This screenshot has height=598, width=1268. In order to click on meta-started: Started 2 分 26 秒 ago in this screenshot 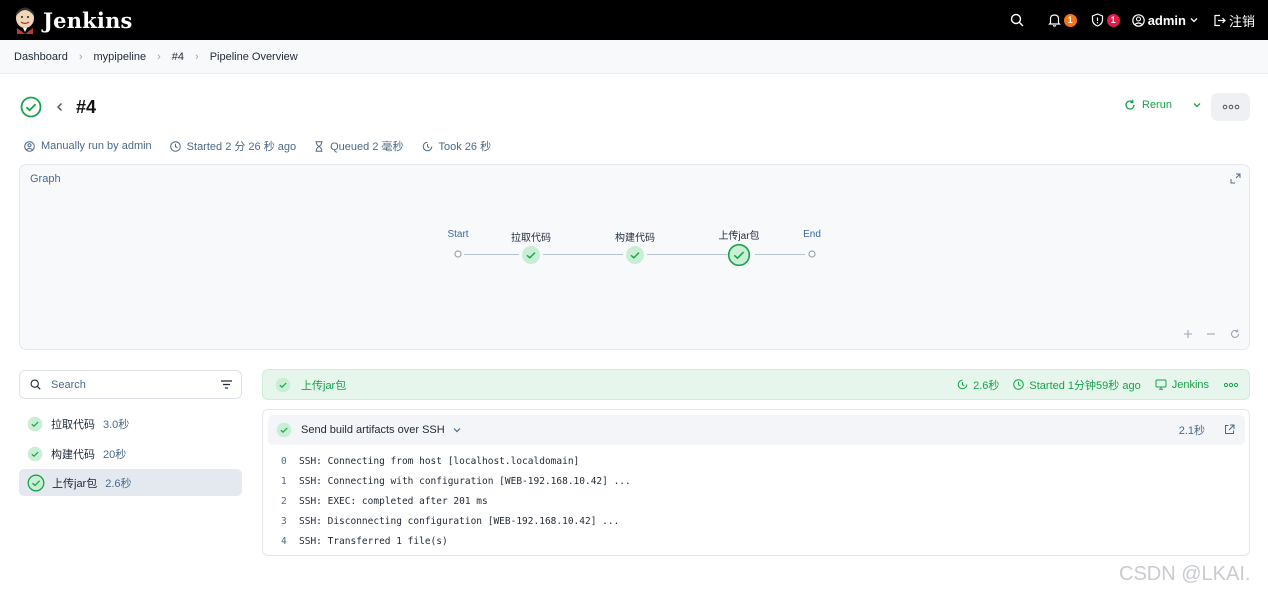, I will do `click(233, 146)`.